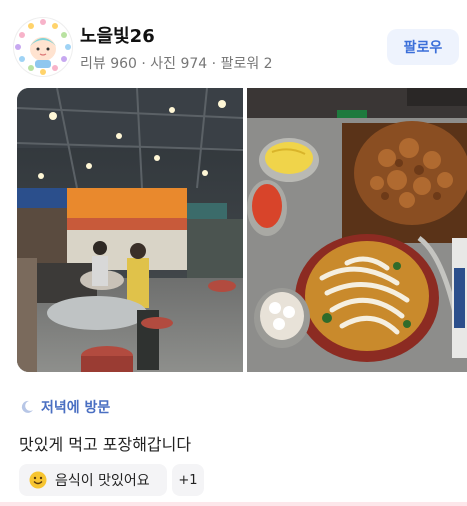 This screenshot has width=467, height=506. I want to click on profile-header: 노을빛26 리뷰 960 · 사진 974 · 팔로워 2 팔로우, so click(236, 46).